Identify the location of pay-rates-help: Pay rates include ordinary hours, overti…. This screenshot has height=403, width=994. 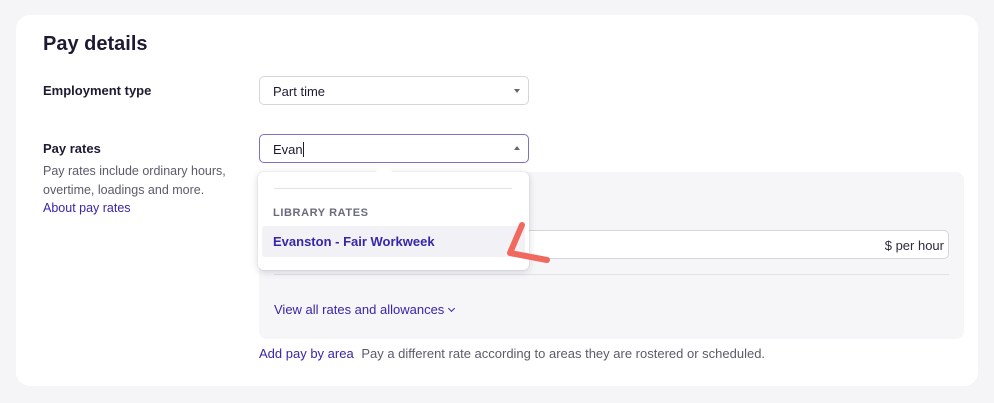
(135, 190).